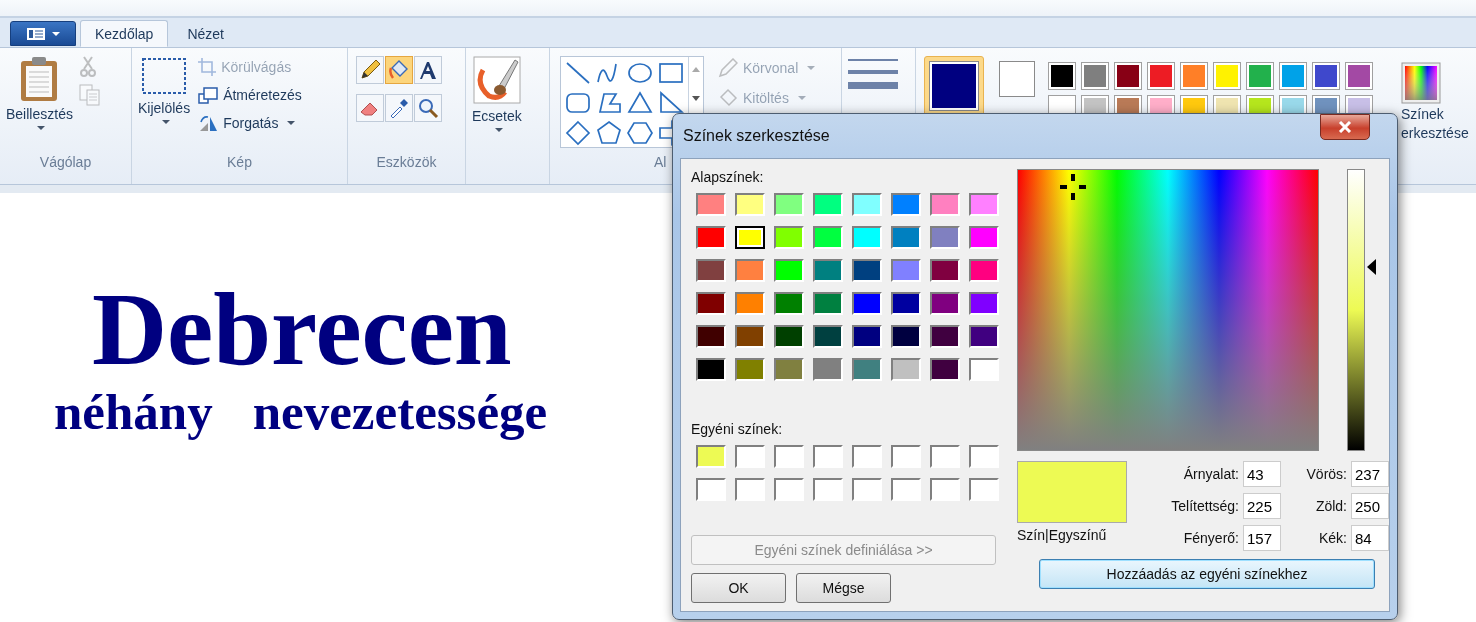 This screenshot has width=1476, height=622. I want to click on input-field: 84, so click(1370, 538).